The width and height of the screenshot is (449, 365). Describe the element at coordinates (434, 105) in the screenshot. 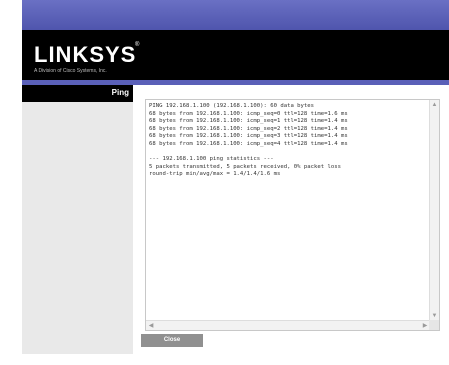

I see `scroll-up-arrow-icon: ▲` at that location.